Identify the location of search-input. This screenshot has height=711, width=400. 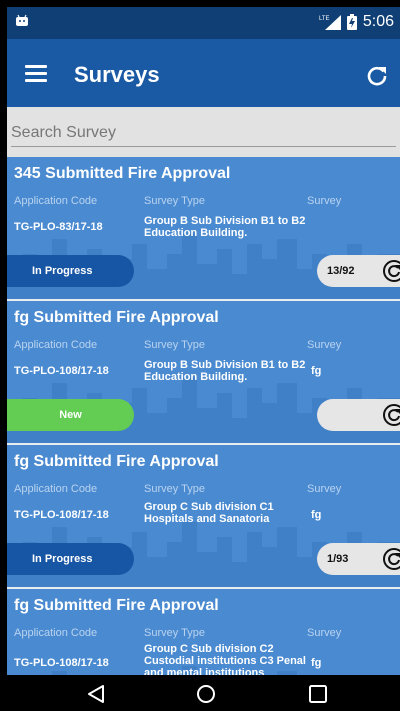
(203, 133).